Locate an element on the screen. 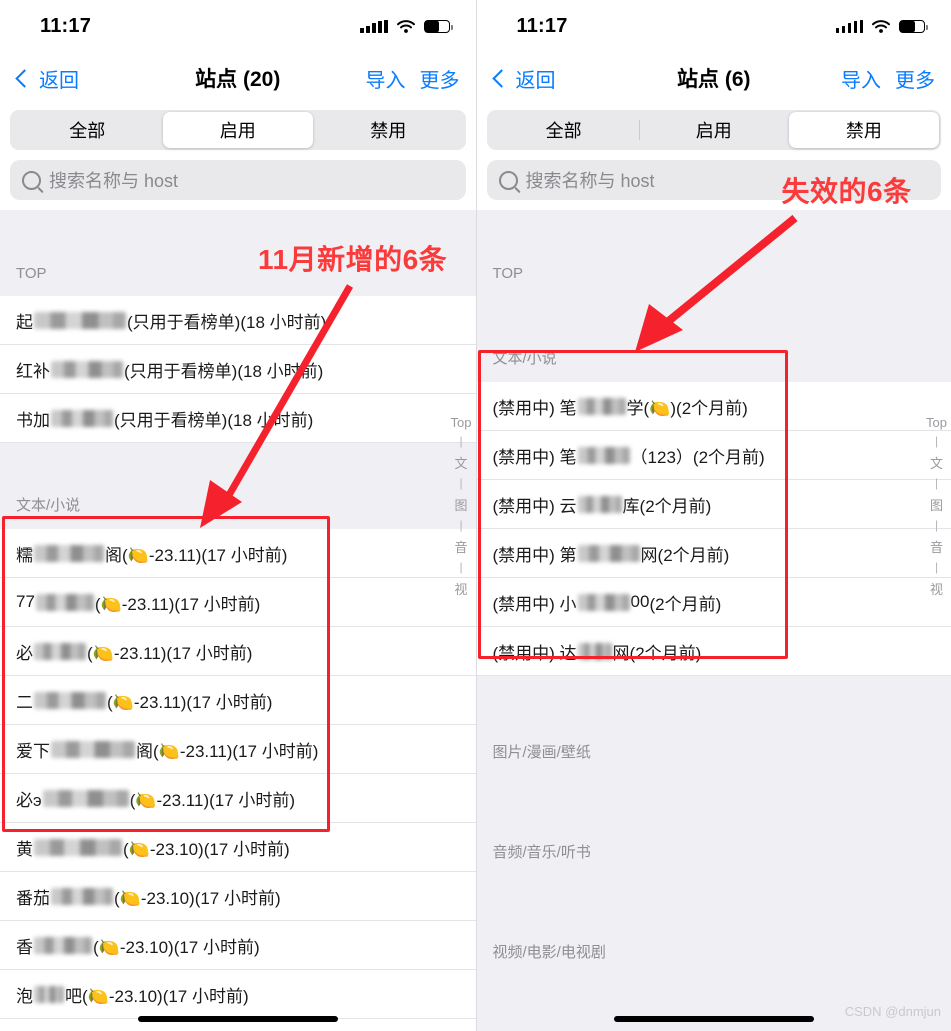  list-item: 必э (🍋-23.11)(17 小时前) is located at coordinates (238, 798).